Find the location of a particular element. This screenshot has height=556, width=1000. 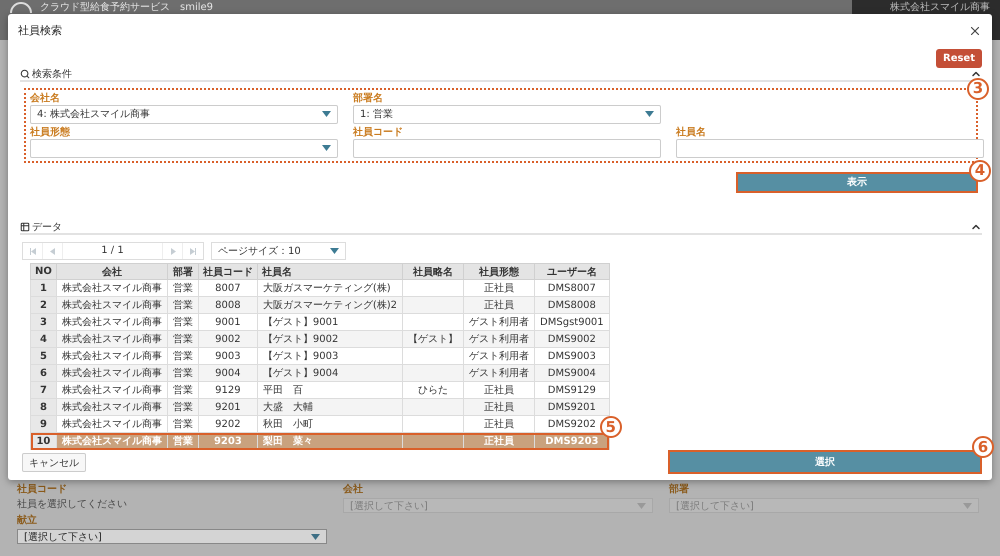

callout-number: 6 is located at coordinates (983, 447).